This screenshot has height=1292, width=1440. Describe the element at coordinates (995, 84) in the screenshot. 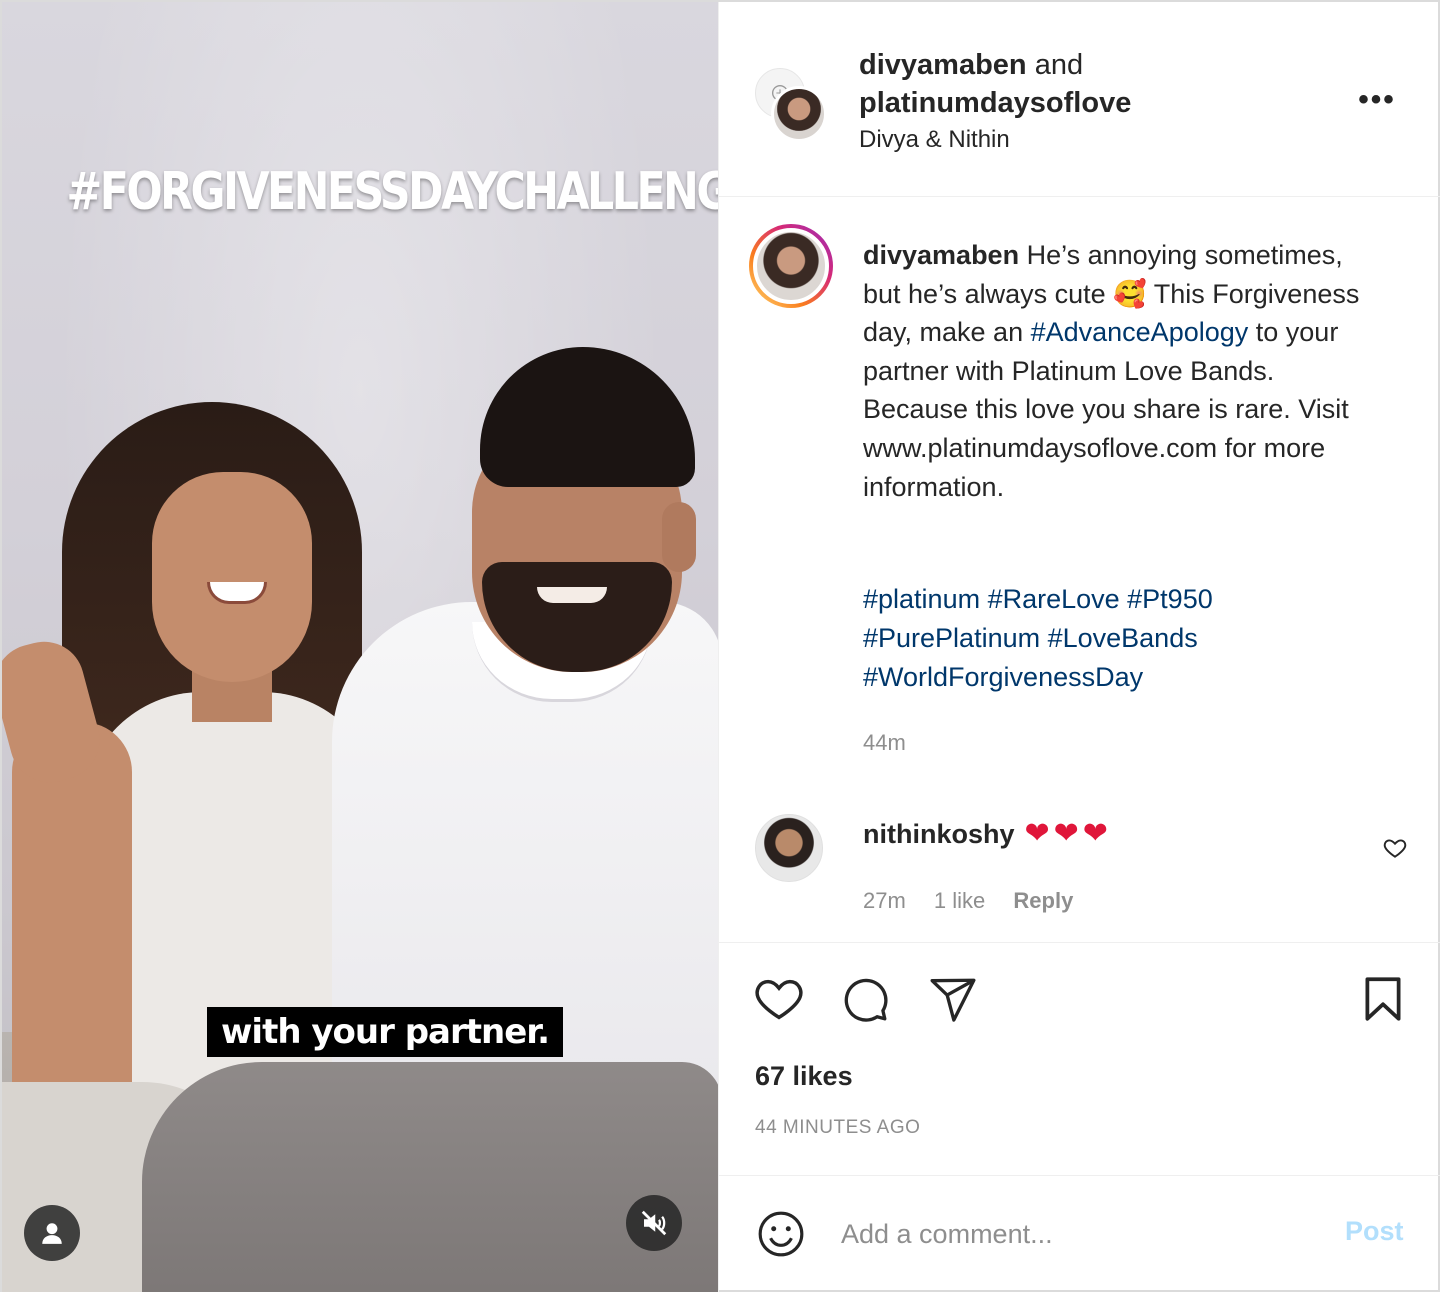

I see `post-authors: divyamaben and platinumdaysoflove` at that location.